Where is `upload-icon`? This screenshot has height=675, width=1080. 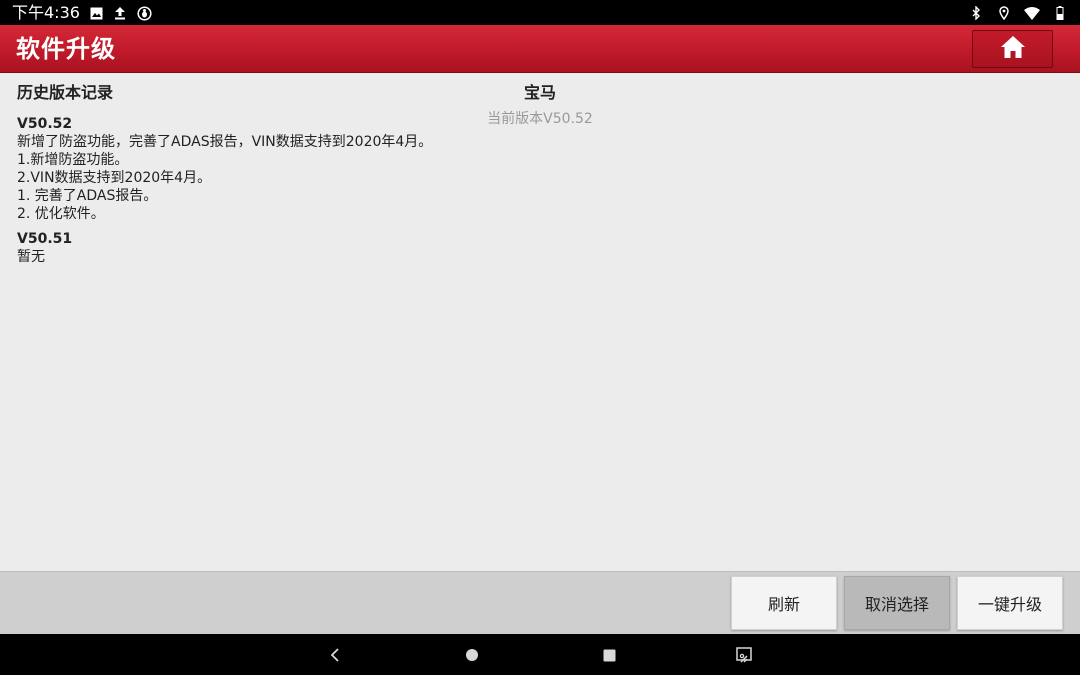
upload-icon is located at coordinates (120, 13).